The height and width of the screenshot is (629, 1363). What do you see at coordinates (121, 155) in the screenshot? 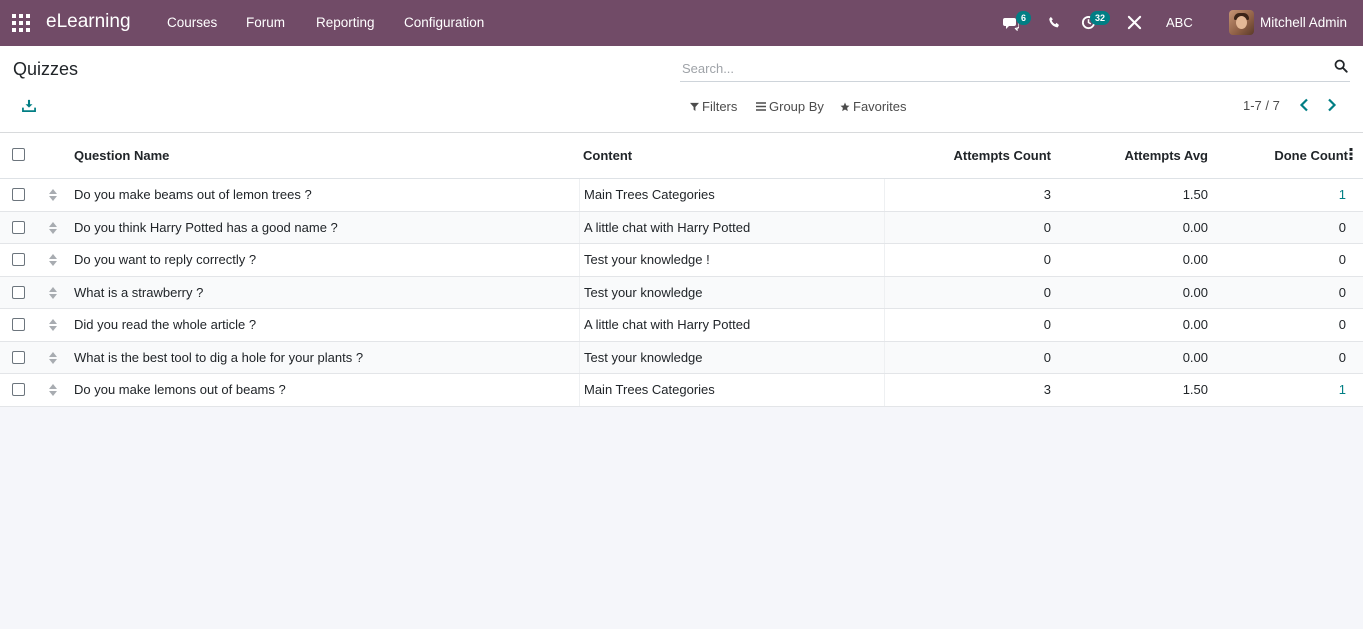
I see `column-header-question-name: Question Name` at bounding box center [121, 155].